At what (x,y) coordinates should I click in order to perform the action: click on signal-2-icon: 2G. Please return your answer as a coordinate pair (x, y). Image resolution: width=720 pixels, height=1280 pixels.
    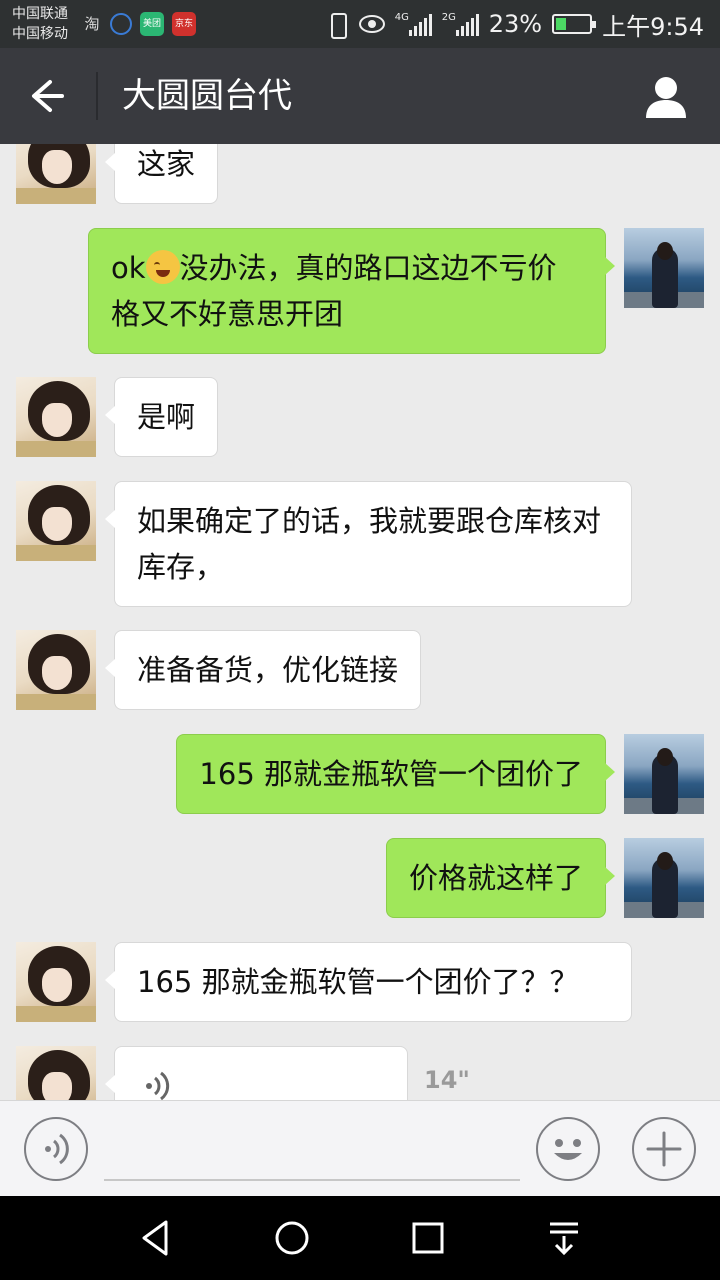
    Looking at the image, I should click on (460, 24).